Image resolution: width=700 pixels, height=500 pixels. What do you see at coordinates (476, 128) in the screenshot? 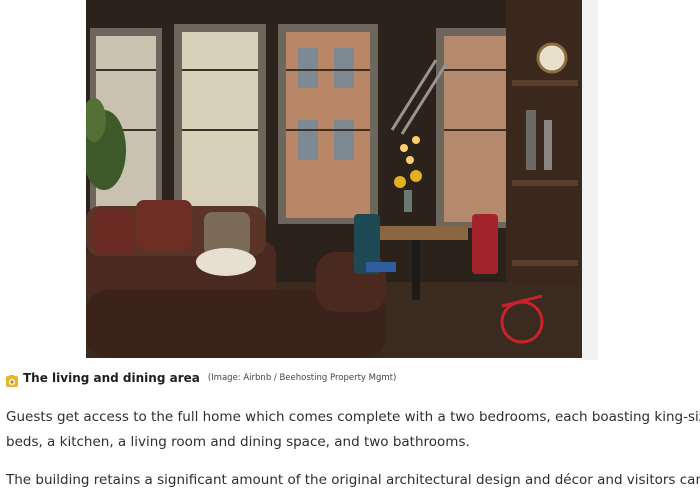
I see `window-right` at bounding box center [476, 128].